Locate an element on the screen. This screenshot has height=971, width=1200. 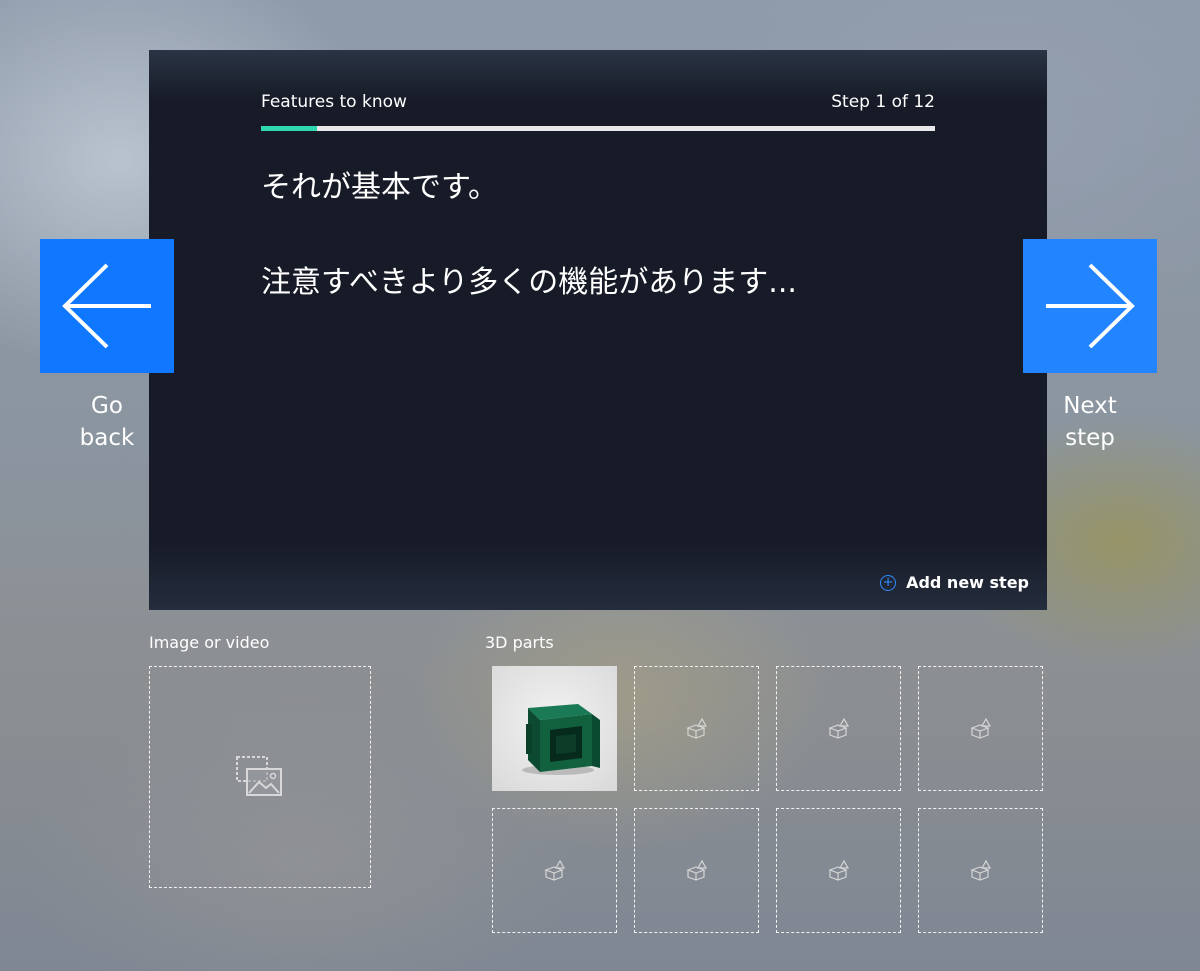
3d-part-slot-filled is located at coordinates (554, 728).